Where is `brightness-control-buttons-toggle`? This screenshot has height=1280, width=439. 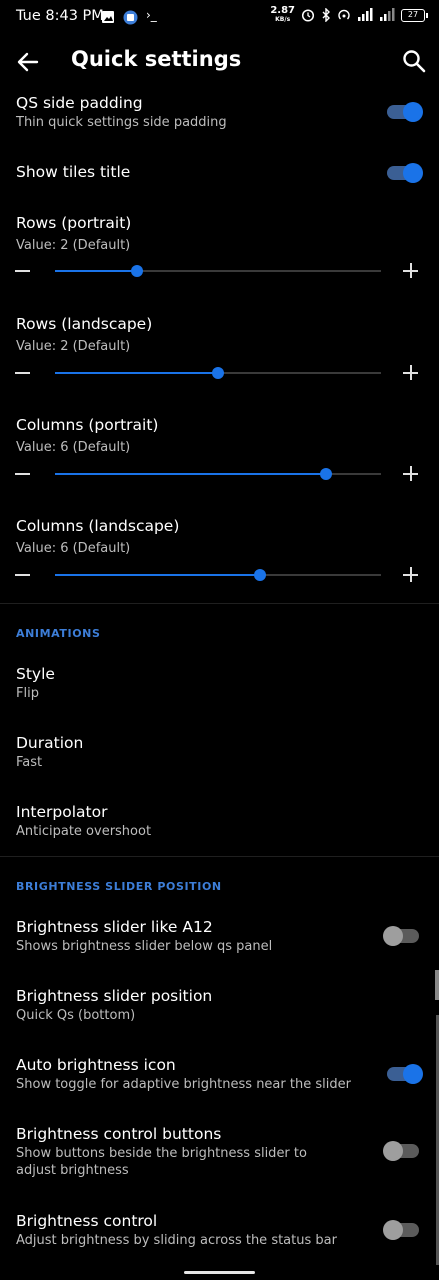 brightness-control-buttons-toggle is located at coordinates (401, 1151).